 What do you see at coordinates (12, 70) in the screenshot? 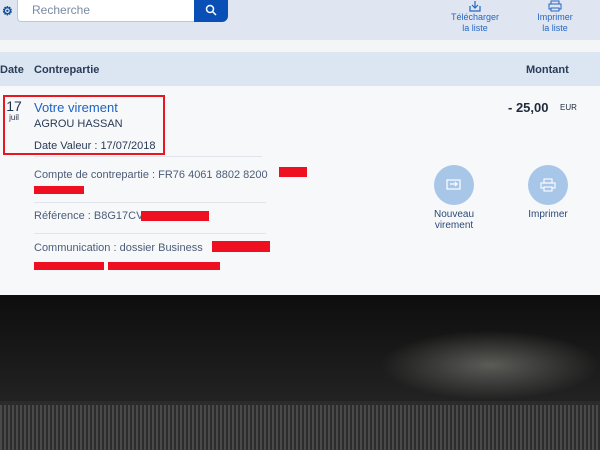
I see `column-header-date: Date` at bounding box center [12, 70].